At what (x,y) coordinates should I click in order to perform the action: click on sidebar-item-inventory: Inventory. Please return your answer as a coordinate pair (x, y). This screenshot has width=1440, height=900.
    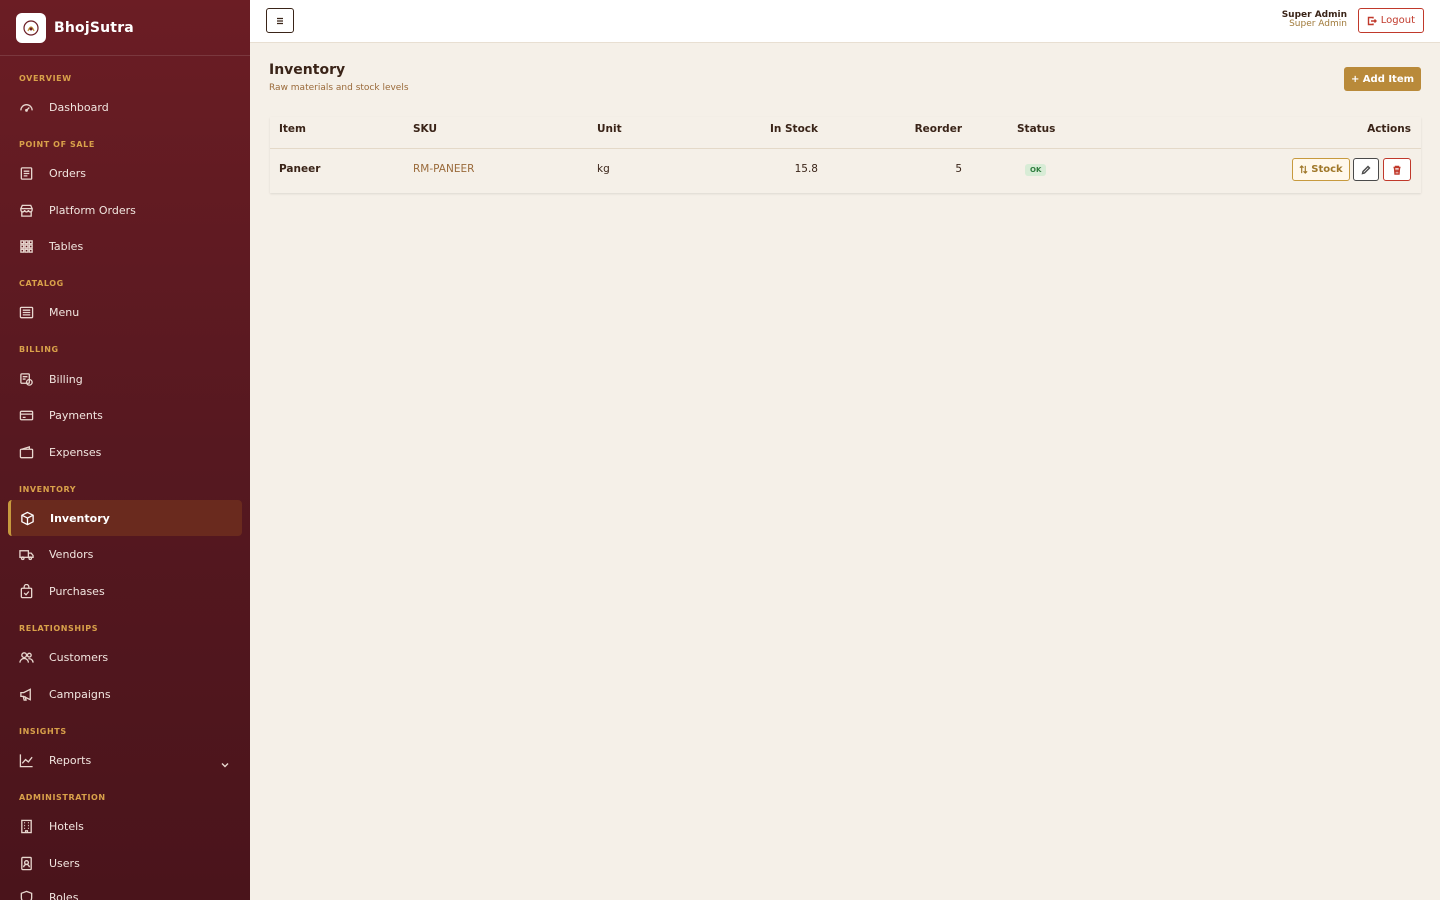
    Looking at the image, I should click on (125, 518).